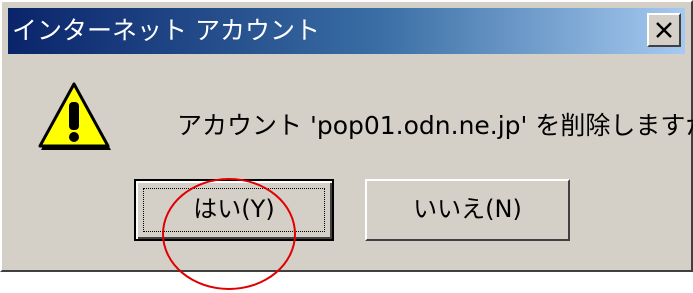 This screenshot has width=693, height=293. I want to click on confirm-message: アカウント 'pop01.odn.ne.jp' を削除しますか?, so click(435, 125).